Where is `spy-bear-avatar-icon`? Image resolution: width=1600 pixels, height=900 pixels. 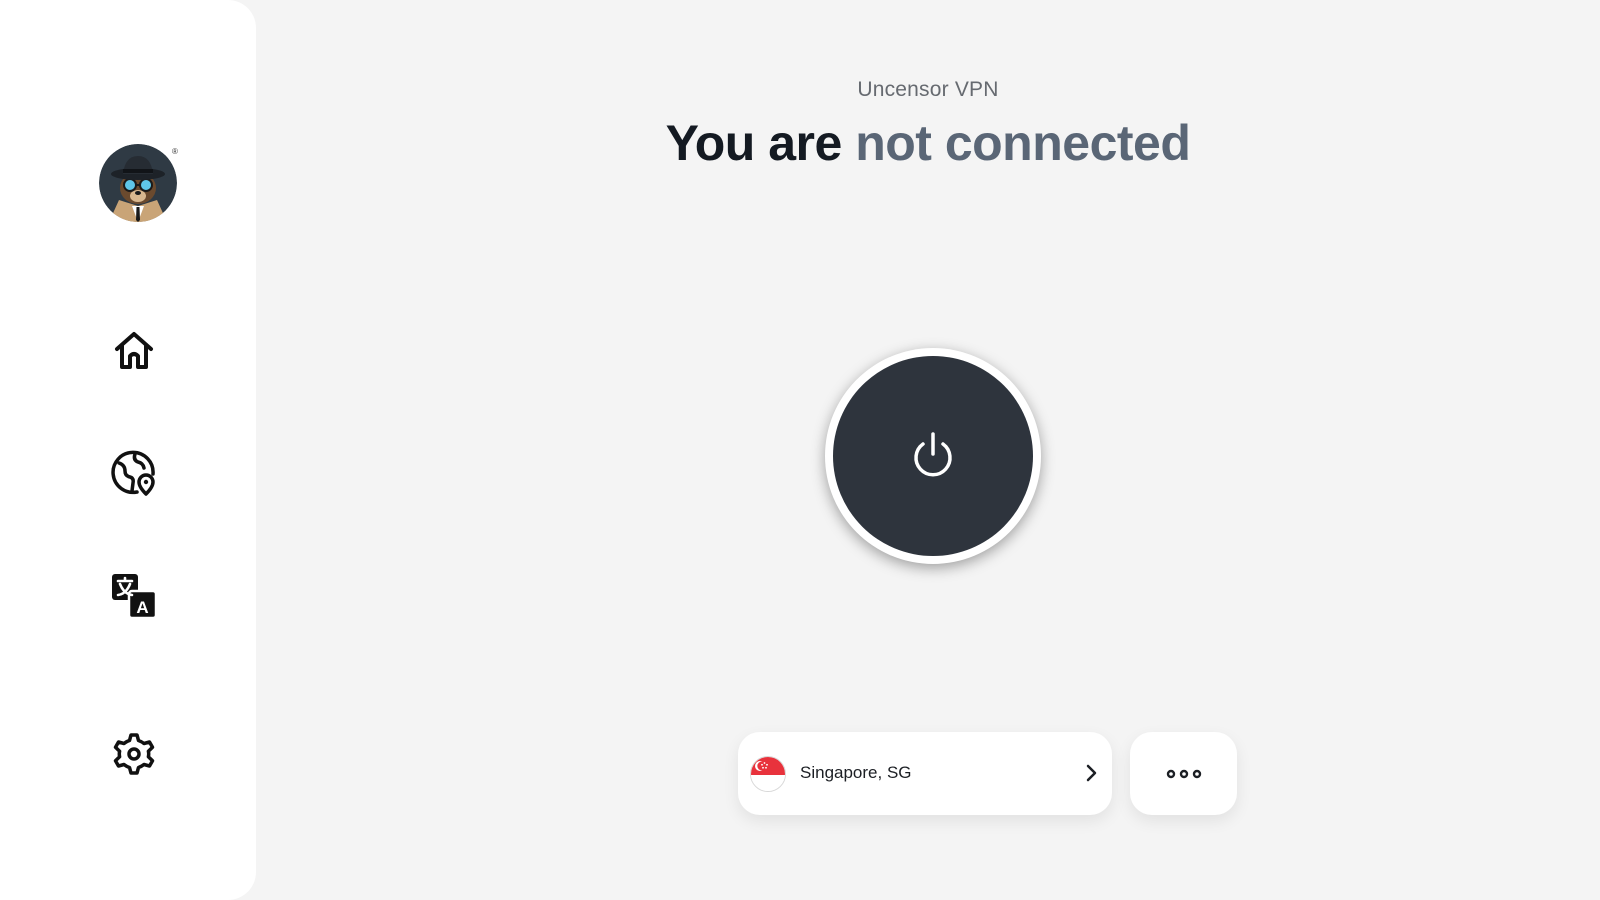 spy-bear-avatar-icon is located at coordinates (138, 183).